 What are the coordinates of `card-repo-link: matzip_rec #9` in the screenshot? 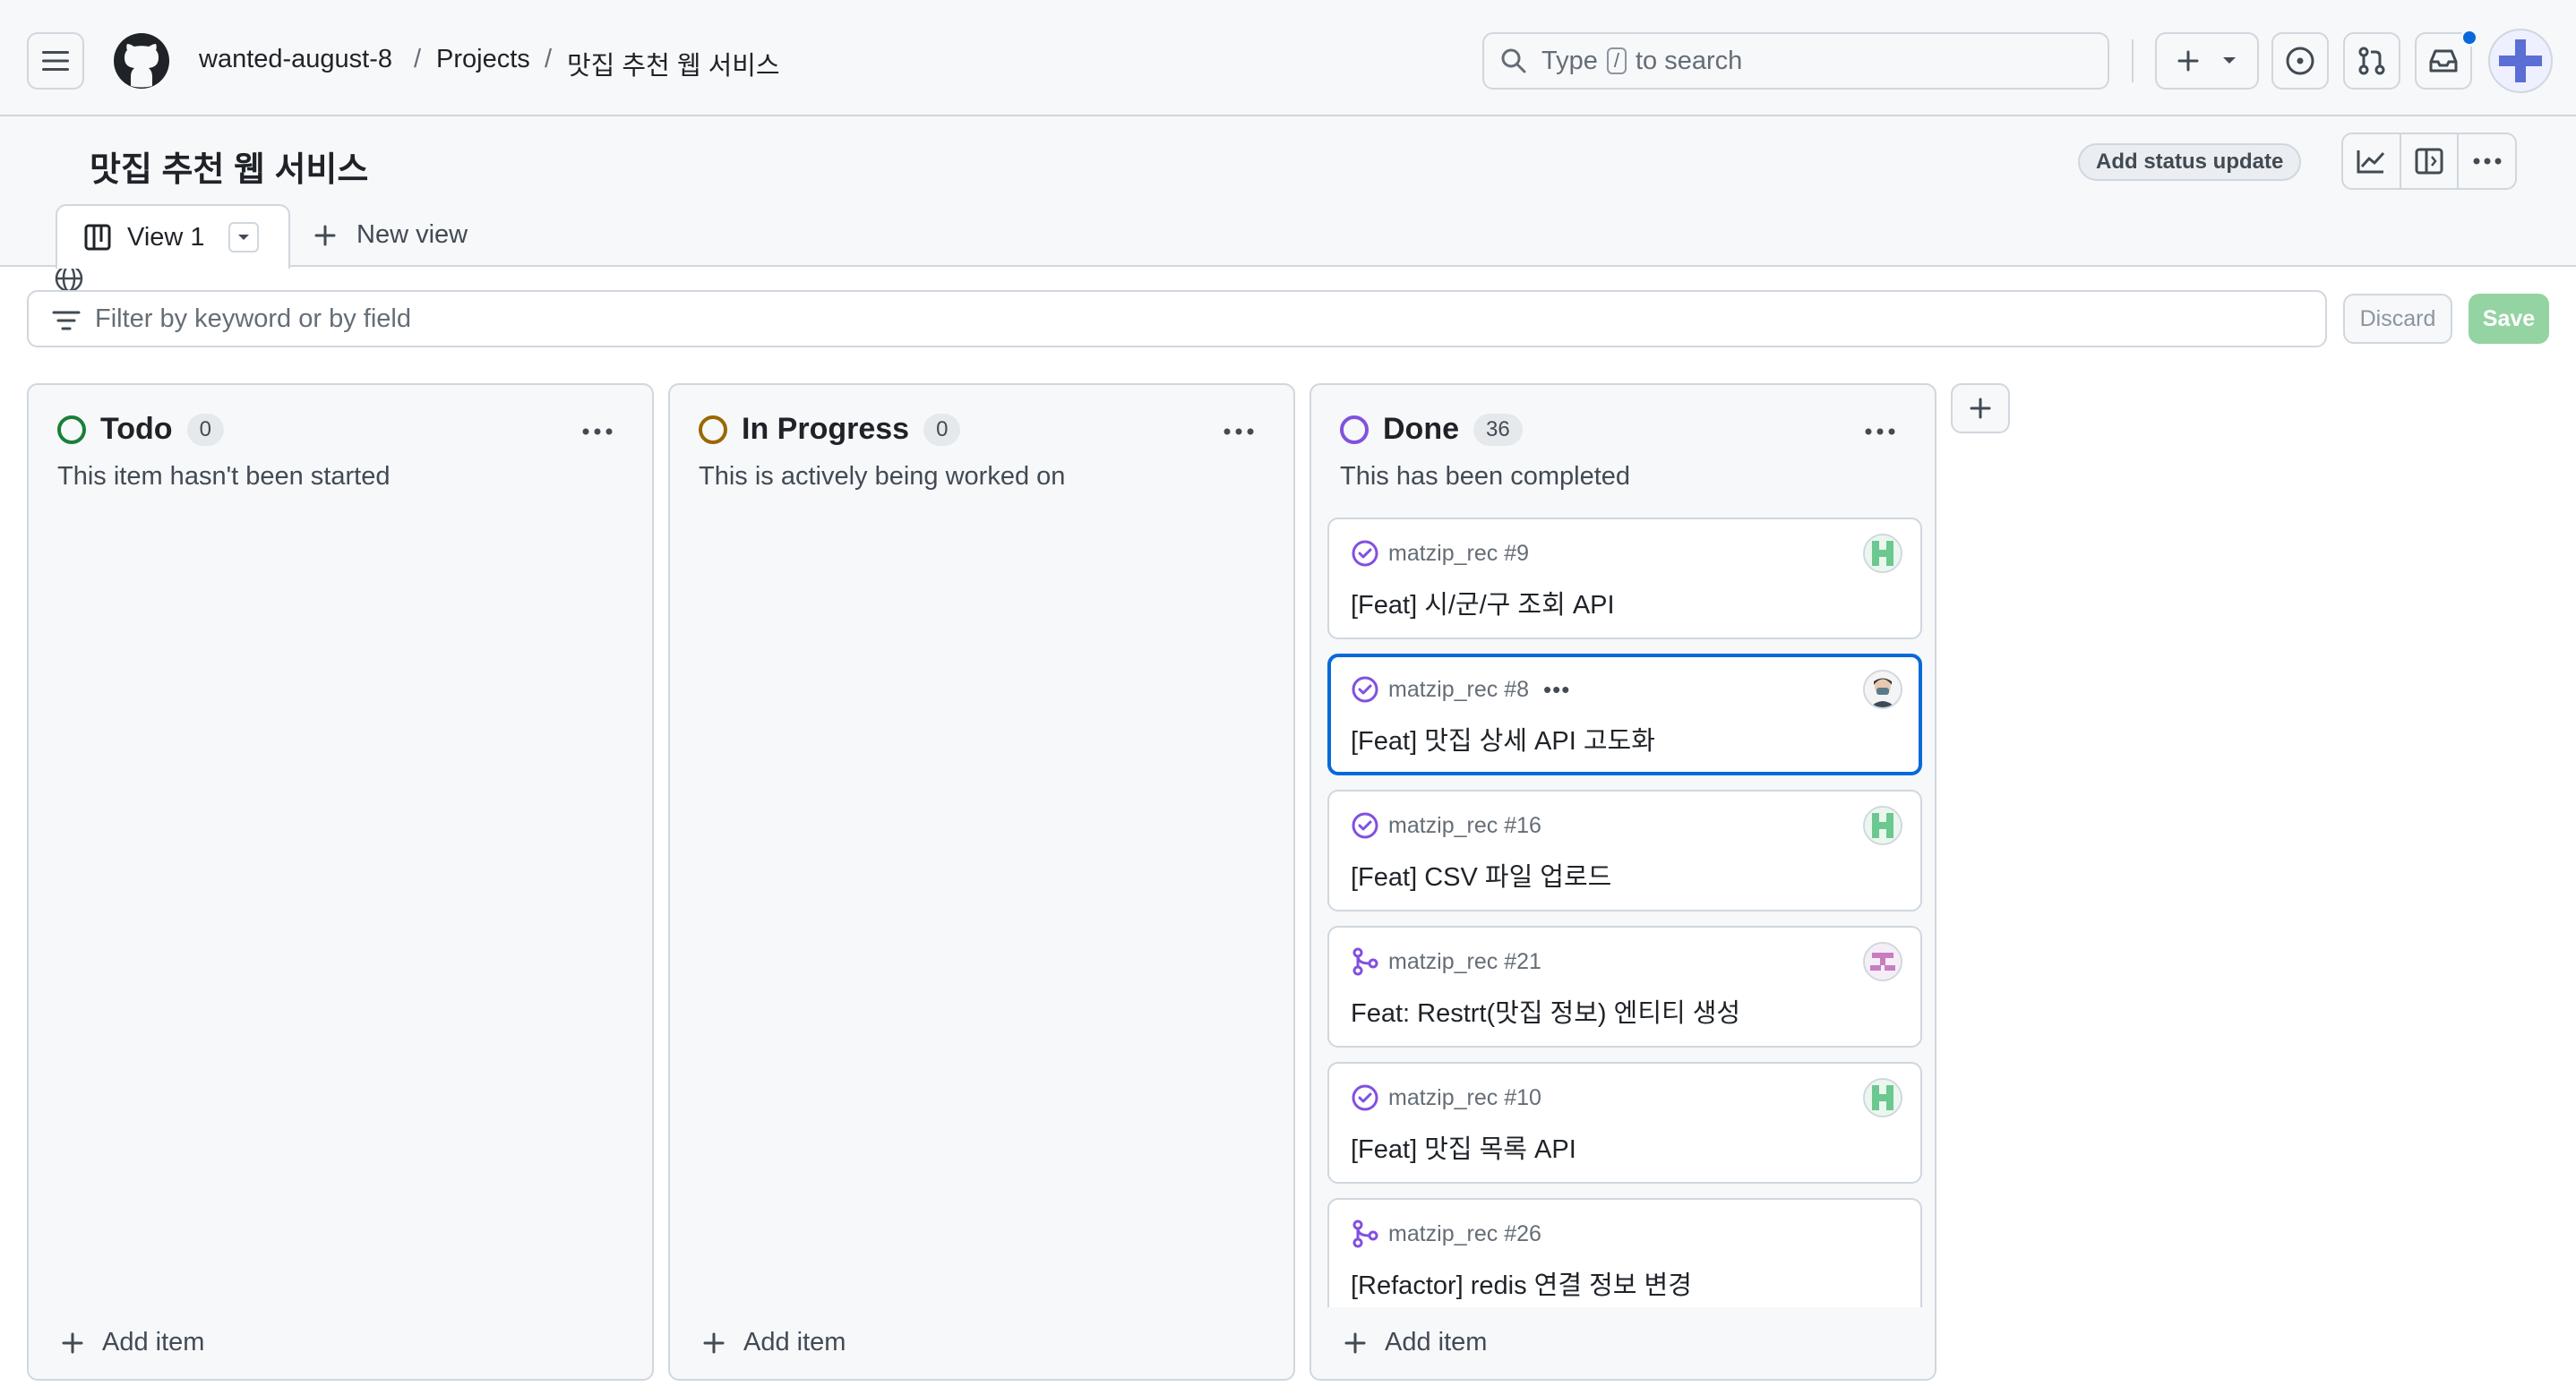 It's located at (1458, 554).